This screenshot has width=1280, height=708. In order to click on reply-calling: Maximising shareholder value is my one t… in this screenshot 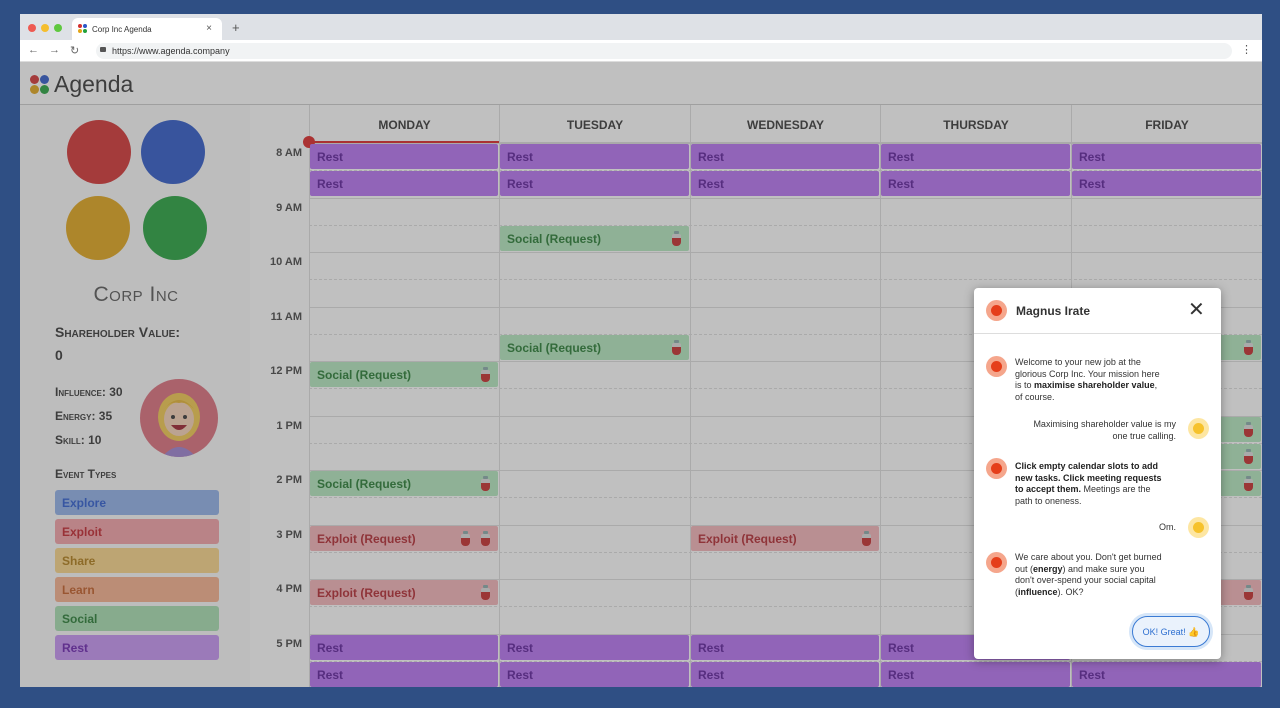, I will do `click(1104, 430)`.